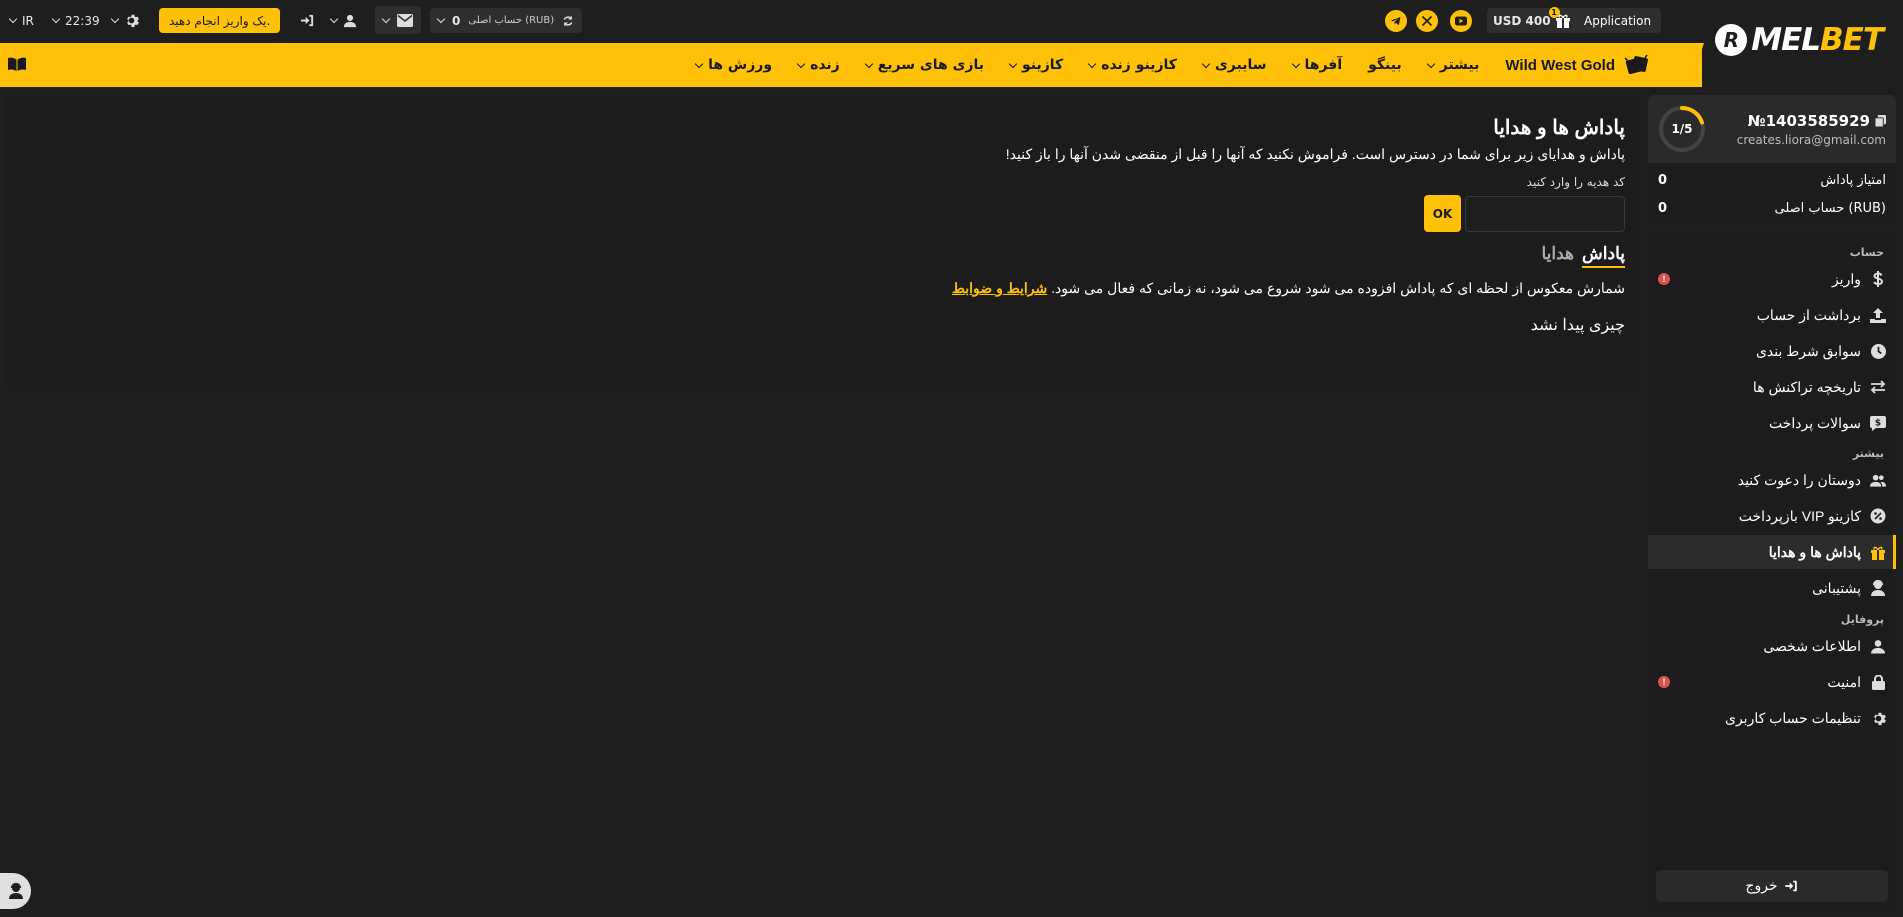 This screenshot has width=1903, height=917. I want to click on nav-bar-edge, so click(1697, 65).